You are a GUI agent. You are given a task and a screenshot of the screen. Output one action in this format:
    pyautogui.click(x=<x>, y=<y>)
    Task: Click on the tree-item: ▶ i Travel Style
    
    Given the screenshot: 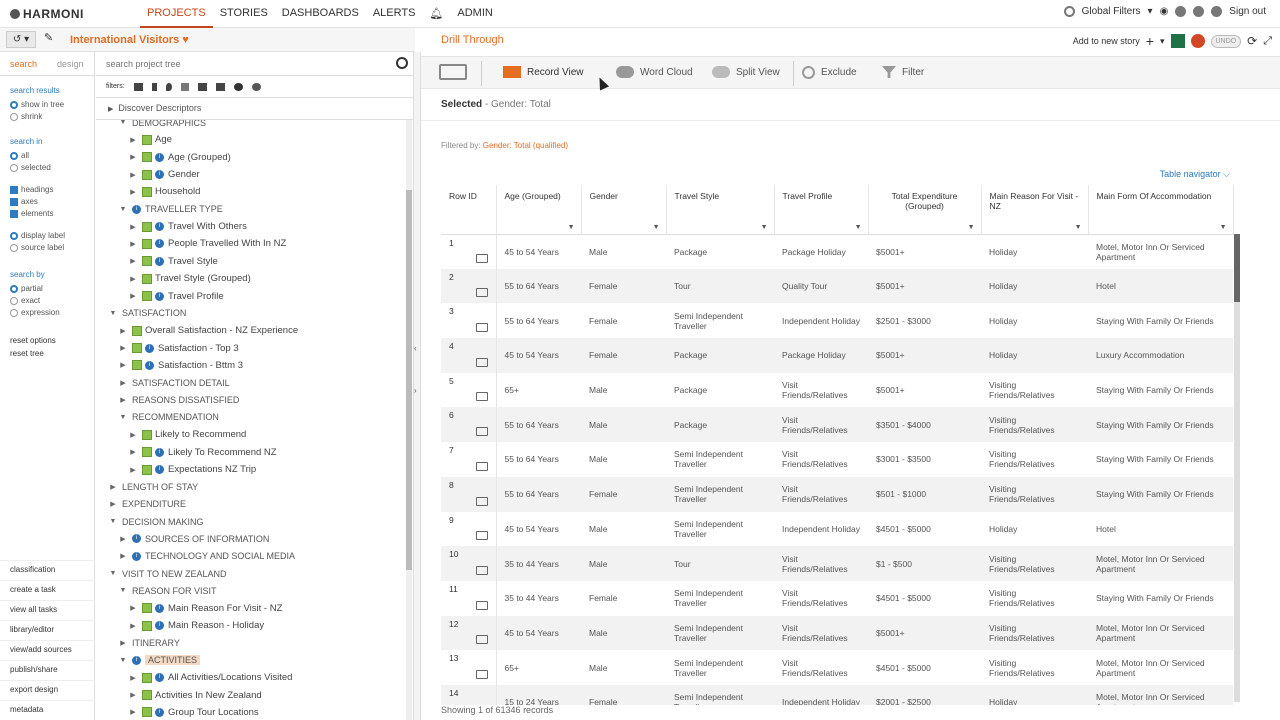 What is the action you would take?
    pyautogui.click(x=173, y=261)
    